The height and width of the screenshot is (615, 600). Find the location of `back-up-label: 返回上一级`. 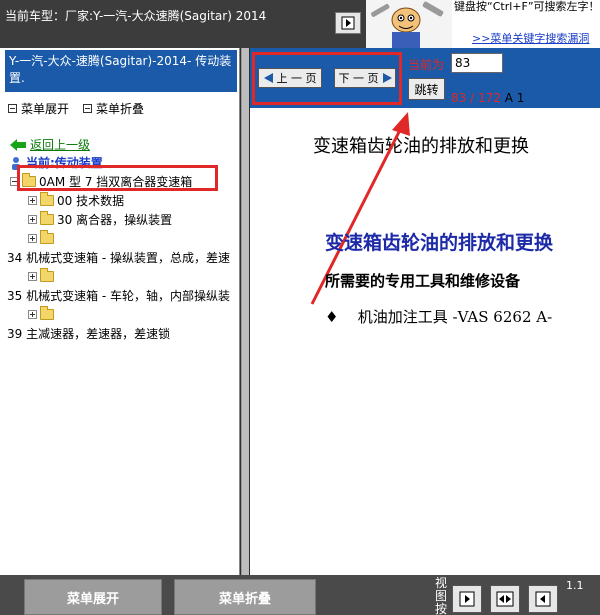

back-up-label: 返回上一级 is located at coordinates (60, 145).